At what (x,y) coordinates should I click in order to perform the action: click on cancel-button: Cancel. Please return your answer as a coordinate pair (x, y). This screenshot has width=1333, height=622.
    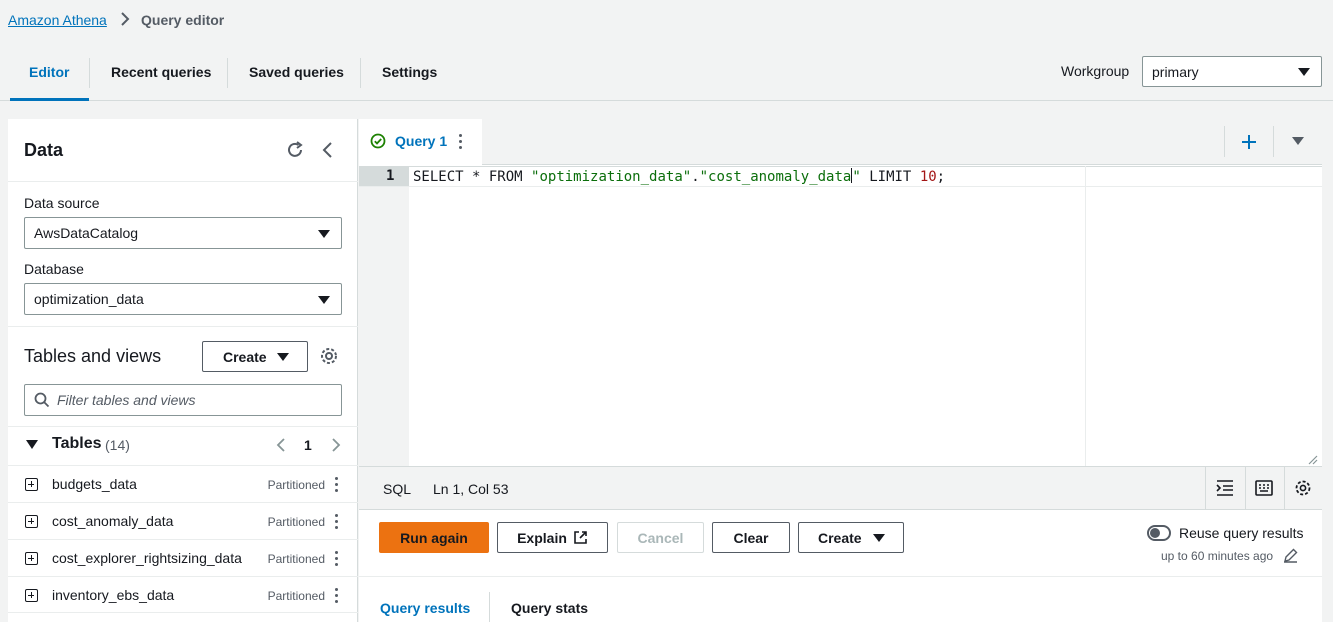
    Looking at the image, I should click on (660, 537).